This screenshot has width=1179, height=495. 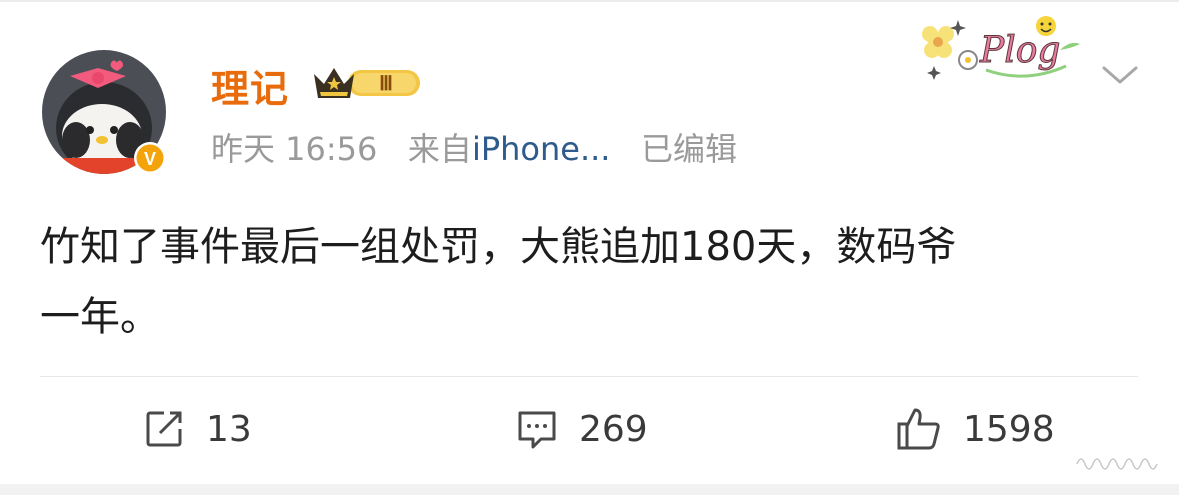 What do you see at coordinates (918, 429) in the screenshot?
I see `thumbs-up-icon` at bounding box center [918, 429].